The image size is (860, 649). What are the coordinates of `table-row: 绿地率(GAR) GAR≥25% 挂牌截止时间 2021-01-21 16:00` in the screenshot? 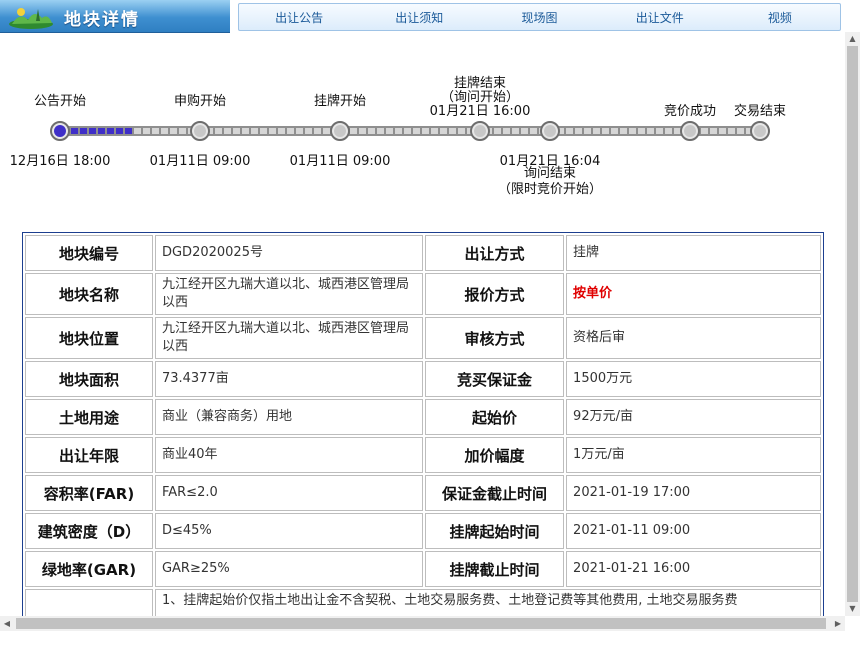 It's located at (423, 569).